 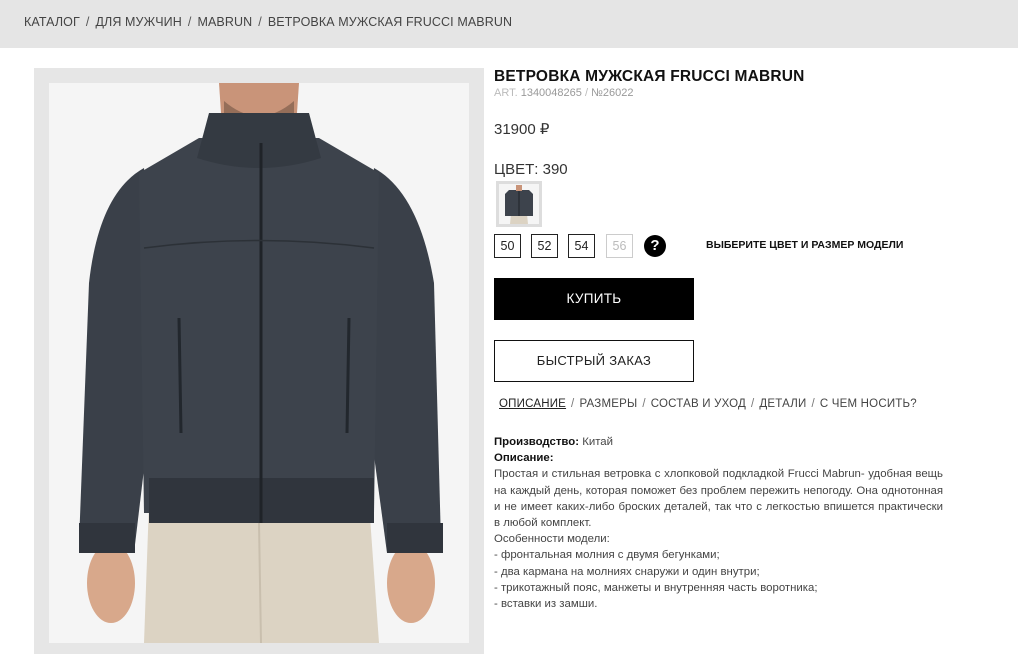 What do you see at coordinates (594, 361) in the screenshot?
I see `quick-order-button: БЫСТРЫЙ ЗАКАЗ` at bounding box center [594, 361].